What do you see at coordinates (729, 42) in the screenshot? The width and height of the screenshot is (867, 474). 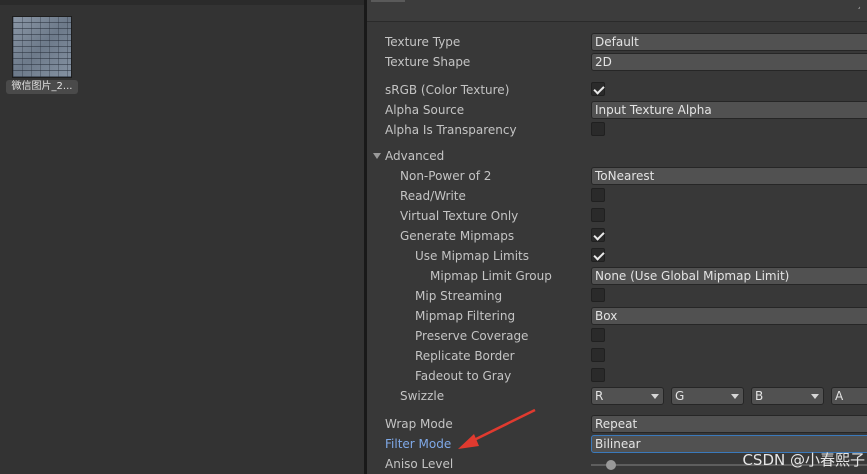 I see `texture-type-dropdown: Default` at bounding box center [729, 42].